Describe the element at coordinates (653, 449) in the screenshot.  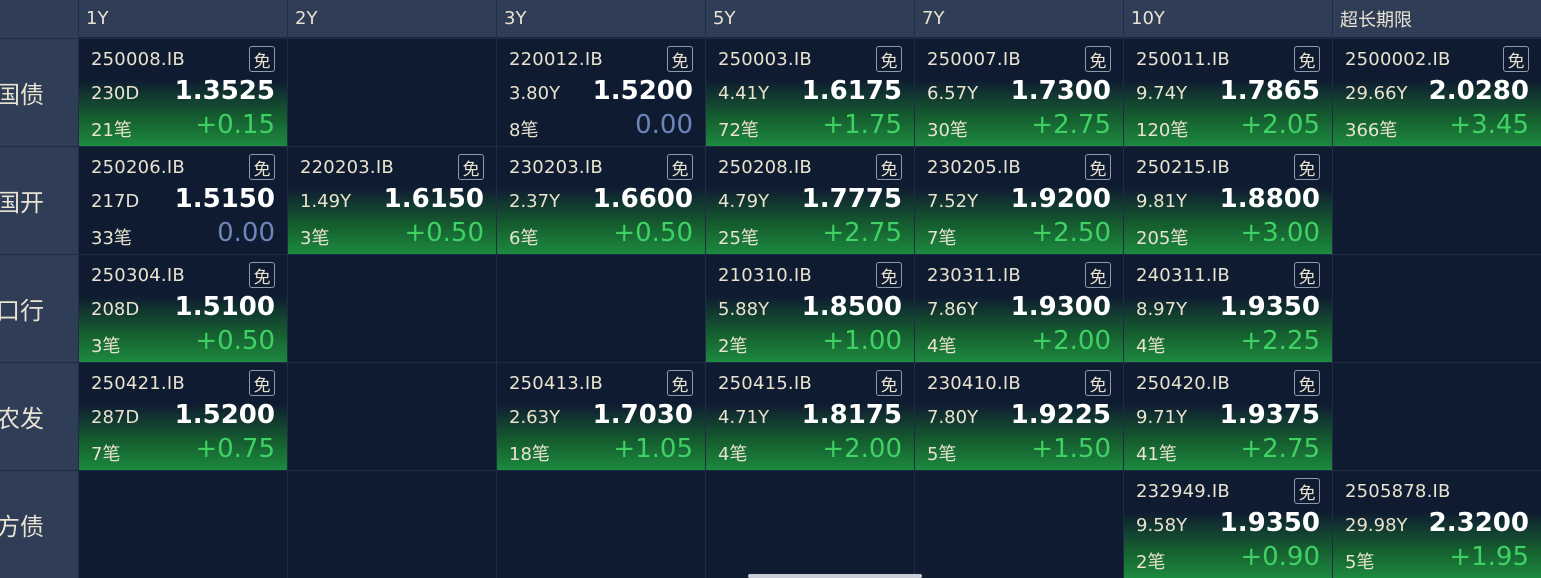
I see `yield-change: +1.05` at that location.